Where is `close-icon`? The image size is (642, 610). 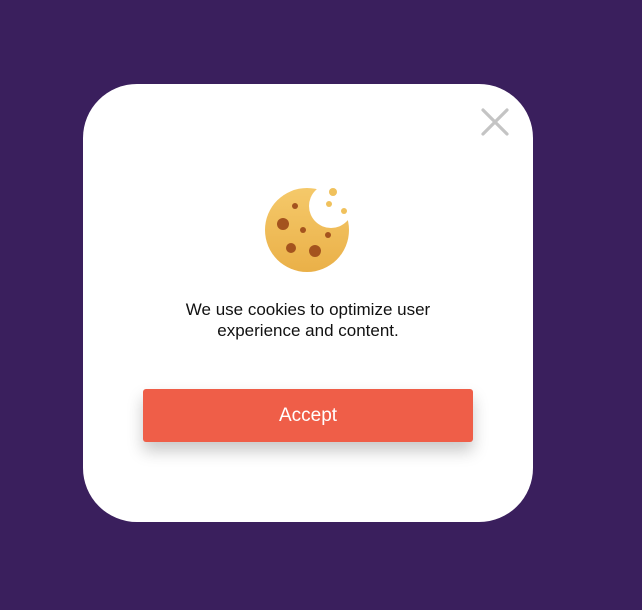 close-icon is located at coordinates (495, 122).